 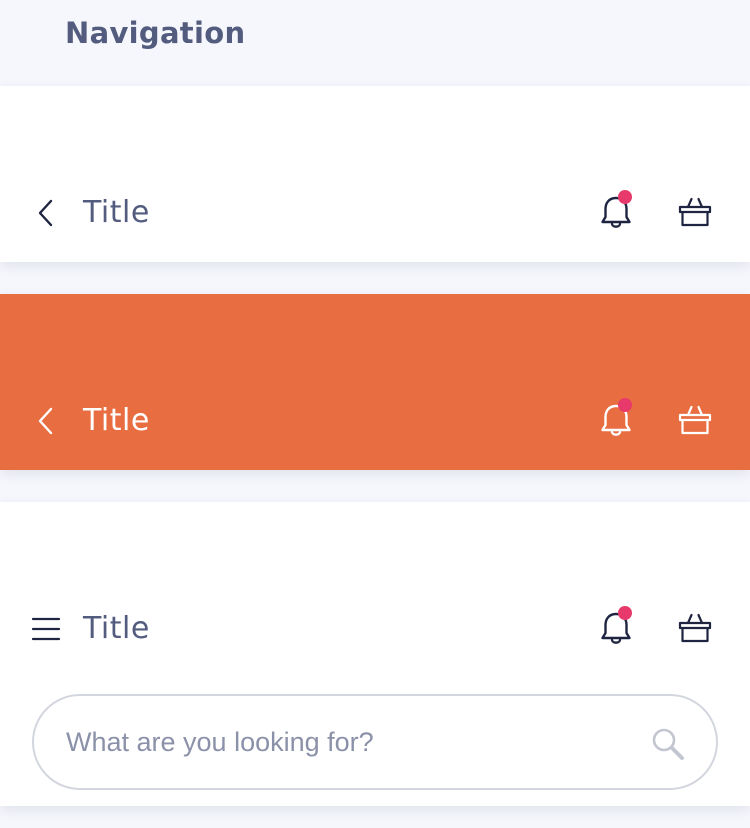 I want to click on search-input, so click(x=346, y=742).